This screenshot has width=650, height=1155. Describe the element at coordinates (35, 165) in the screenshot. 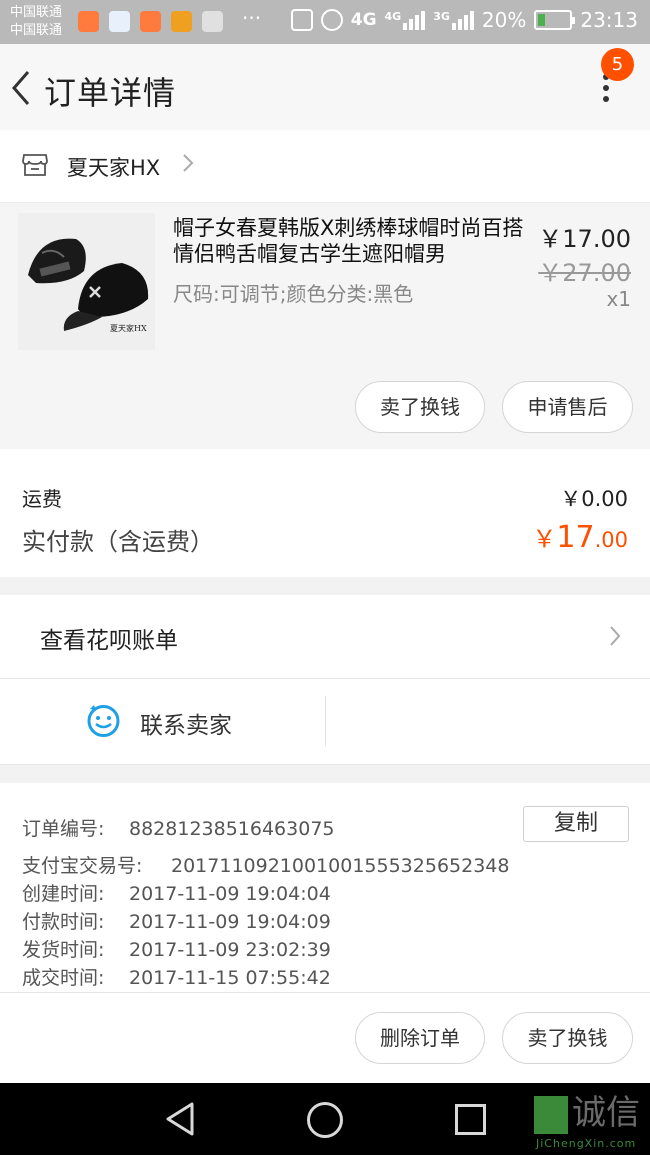

I see `shop-icon` at that location.